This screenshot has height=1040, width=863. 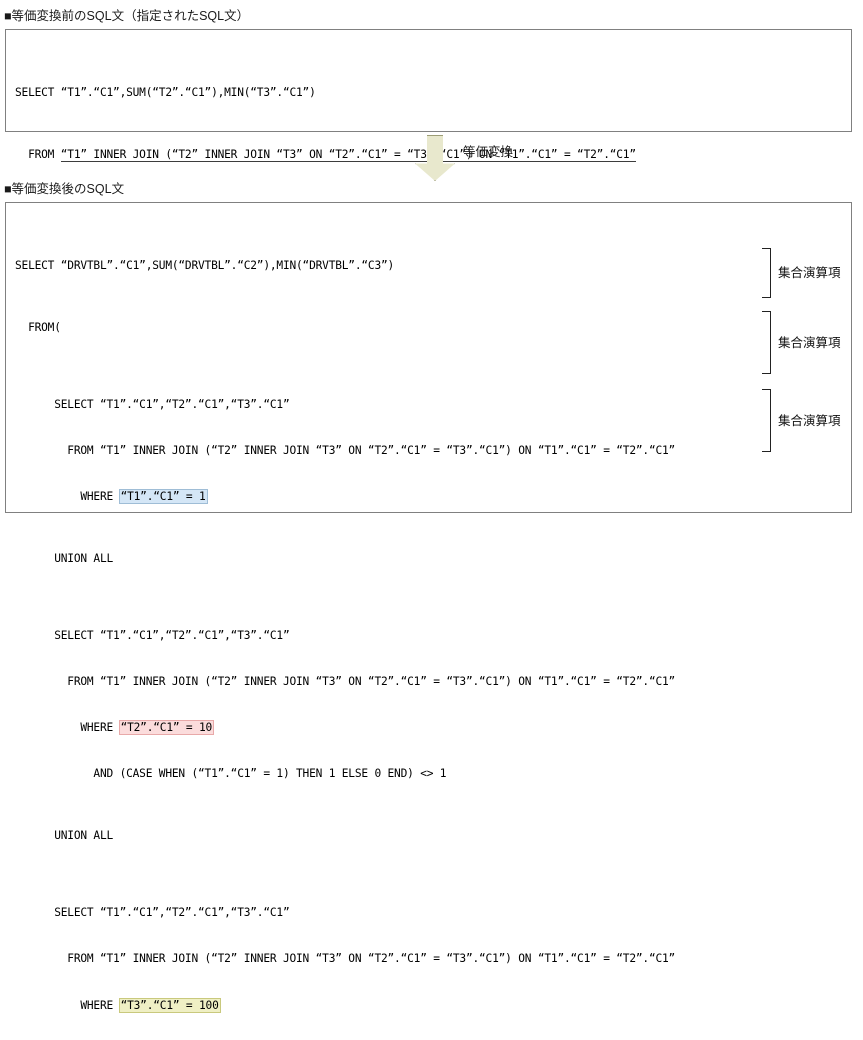 I want to click on heading-before-transform: ■等価変換前のSQL文（指定されたSQL文）, so click(x=127, y=16).